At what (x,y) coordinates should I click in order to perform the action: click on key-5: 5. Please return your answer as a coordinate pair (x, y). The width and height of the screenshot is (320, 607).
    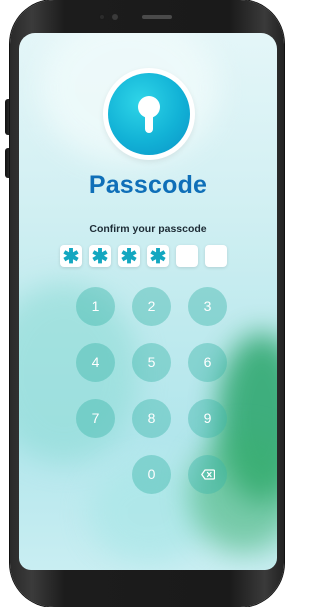
    Looking at the image, I should click on (151, 362).